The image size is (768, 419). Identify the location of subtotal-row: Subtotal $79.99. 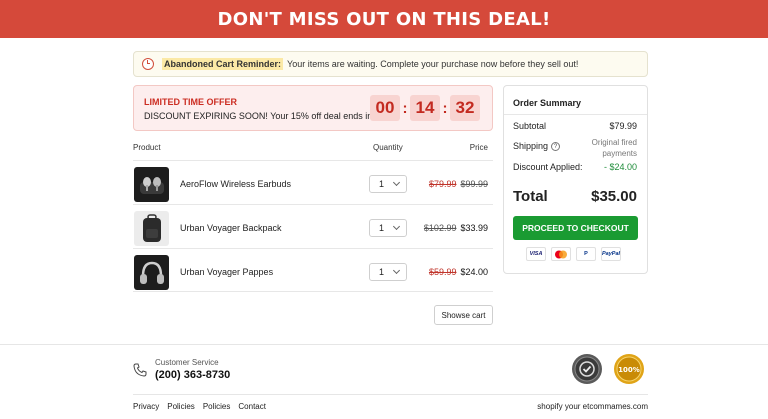
(575, 126).